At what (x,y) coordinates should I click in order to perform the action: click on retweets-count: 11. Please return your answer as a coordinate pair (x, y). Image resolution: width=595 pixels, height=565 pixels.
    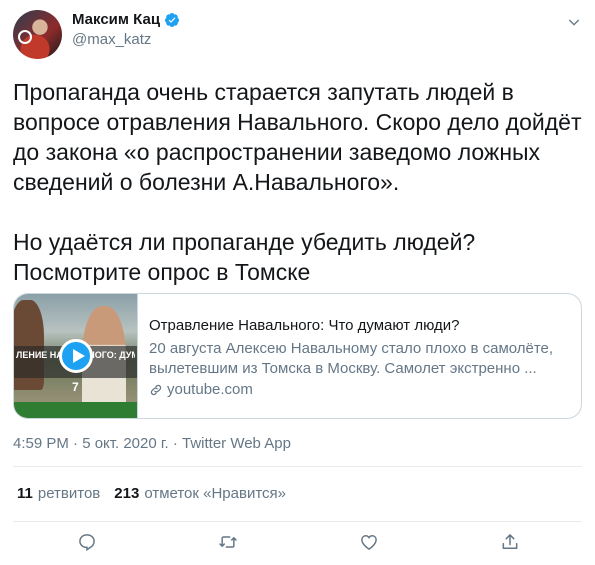
    Looking at the image, I should click on (25, 493).